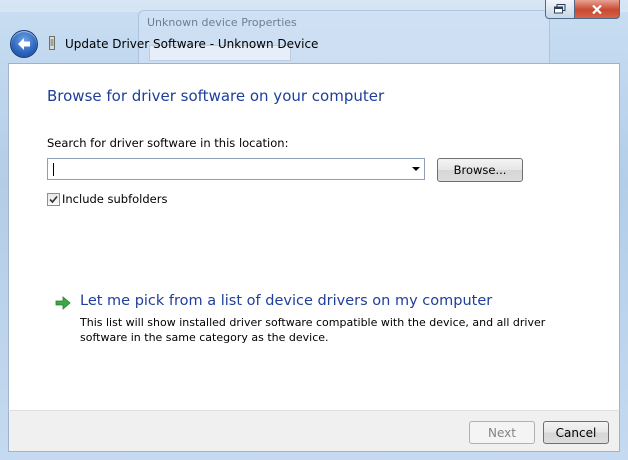  Describe the element at coordinates (416, 169) in the screenshot. I see `dropdown-arrow-icon` at that location.